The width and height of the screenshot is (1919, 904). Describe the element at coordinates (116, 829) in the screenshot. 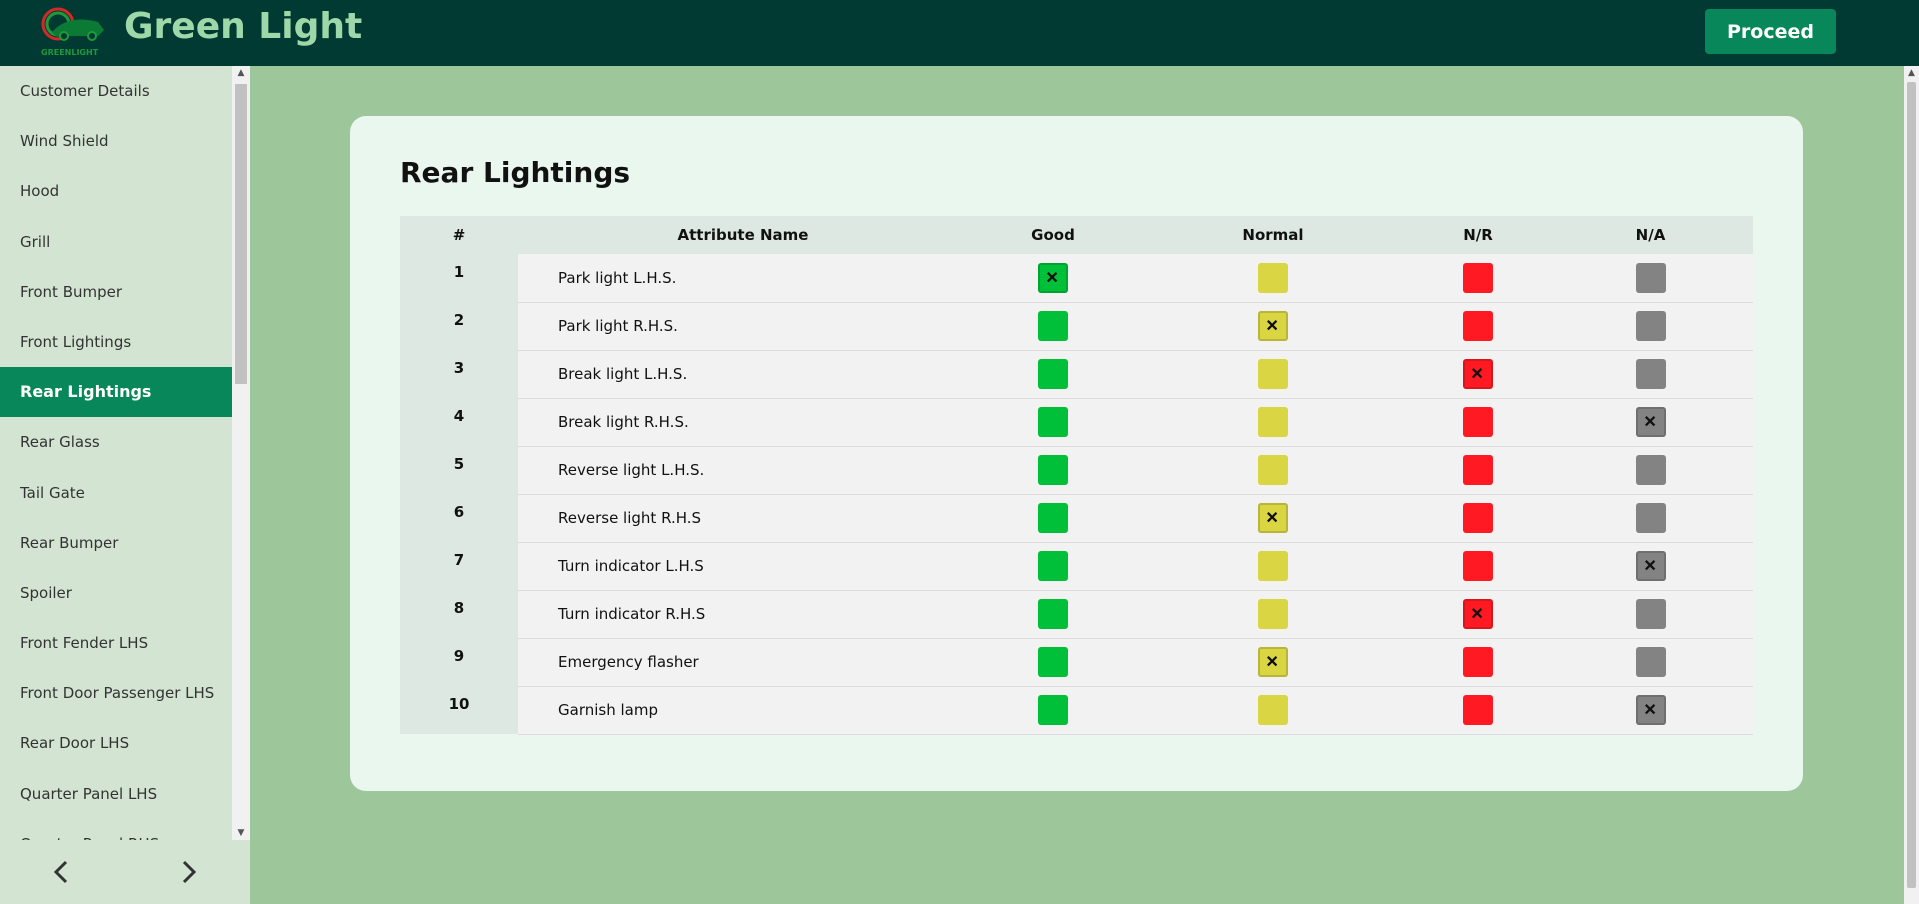

I see `sidebar-item-quarter-panel-rhs: Quarter Panel RHS` at that location.